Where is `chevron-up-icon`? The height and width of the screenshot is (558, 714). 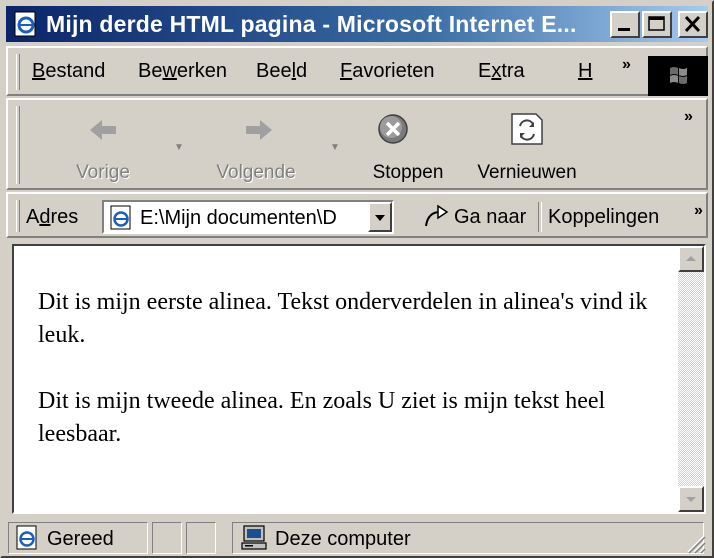 chevron-up-icon is located at coordinates (691, 258).